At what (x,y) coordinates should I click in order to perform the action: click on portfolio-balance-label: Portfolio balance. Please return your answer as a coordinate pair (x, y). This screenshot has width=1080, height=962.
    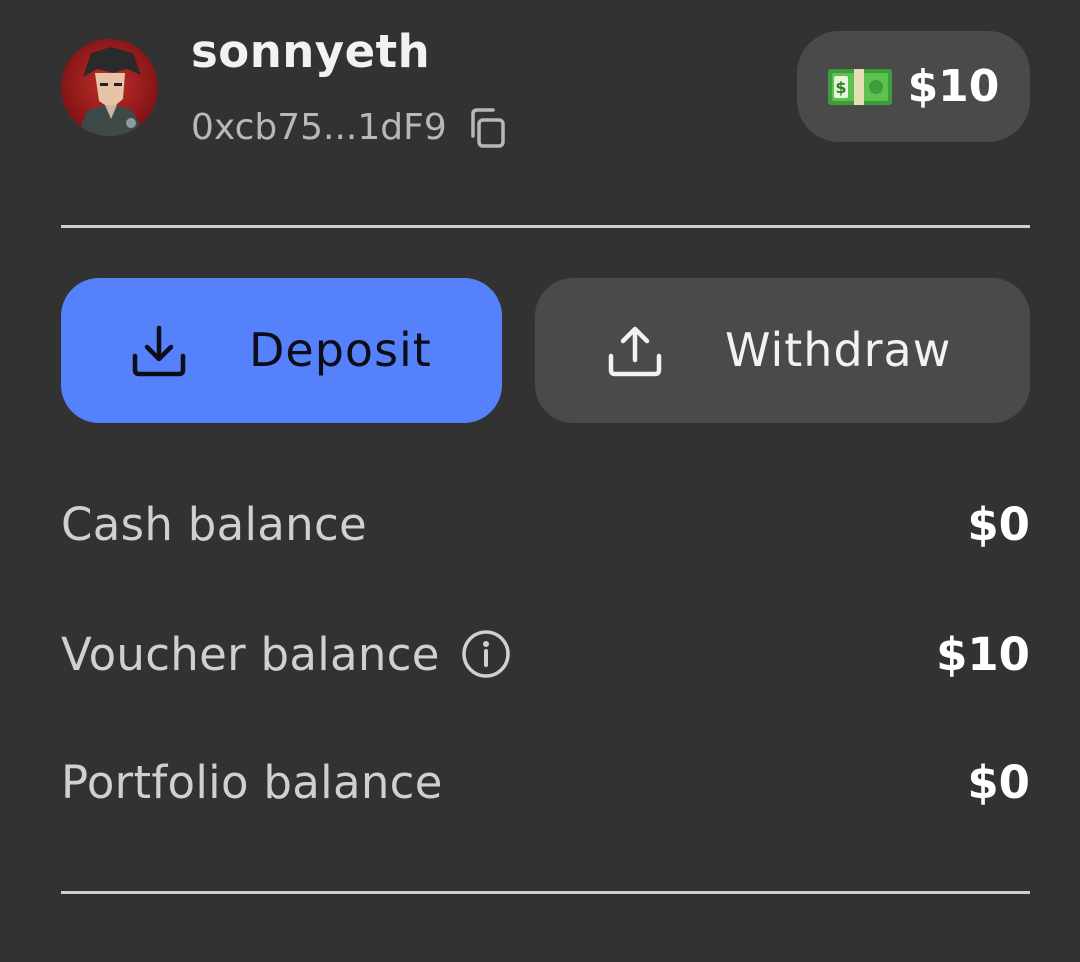
    Looking at the image, I should click on (252, 782).